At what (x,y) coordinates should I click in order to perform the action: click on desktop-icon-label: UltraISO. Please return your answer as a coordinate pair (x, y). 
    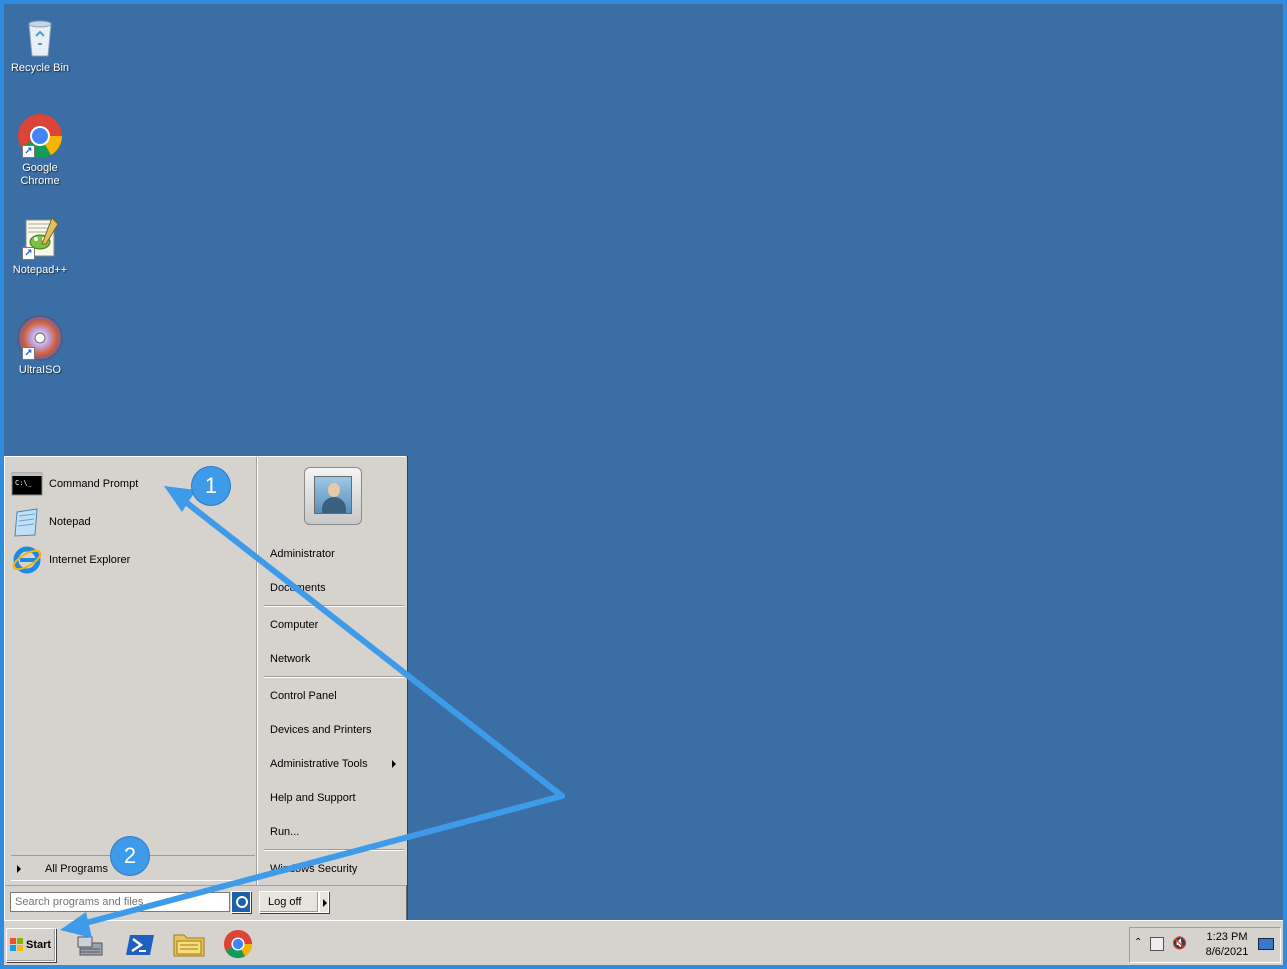
    Looking at the image, I should click on (40, 370).